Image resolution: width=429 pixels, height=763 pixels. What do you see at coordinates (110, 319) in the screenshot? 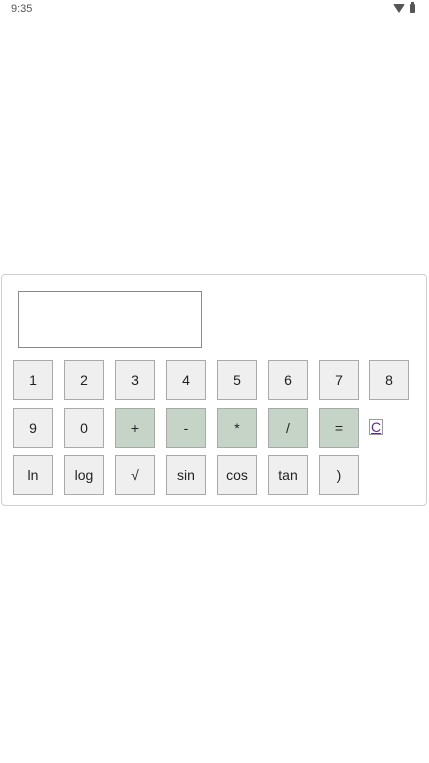
I see `calculator-display` at bounding box center [110, 319].